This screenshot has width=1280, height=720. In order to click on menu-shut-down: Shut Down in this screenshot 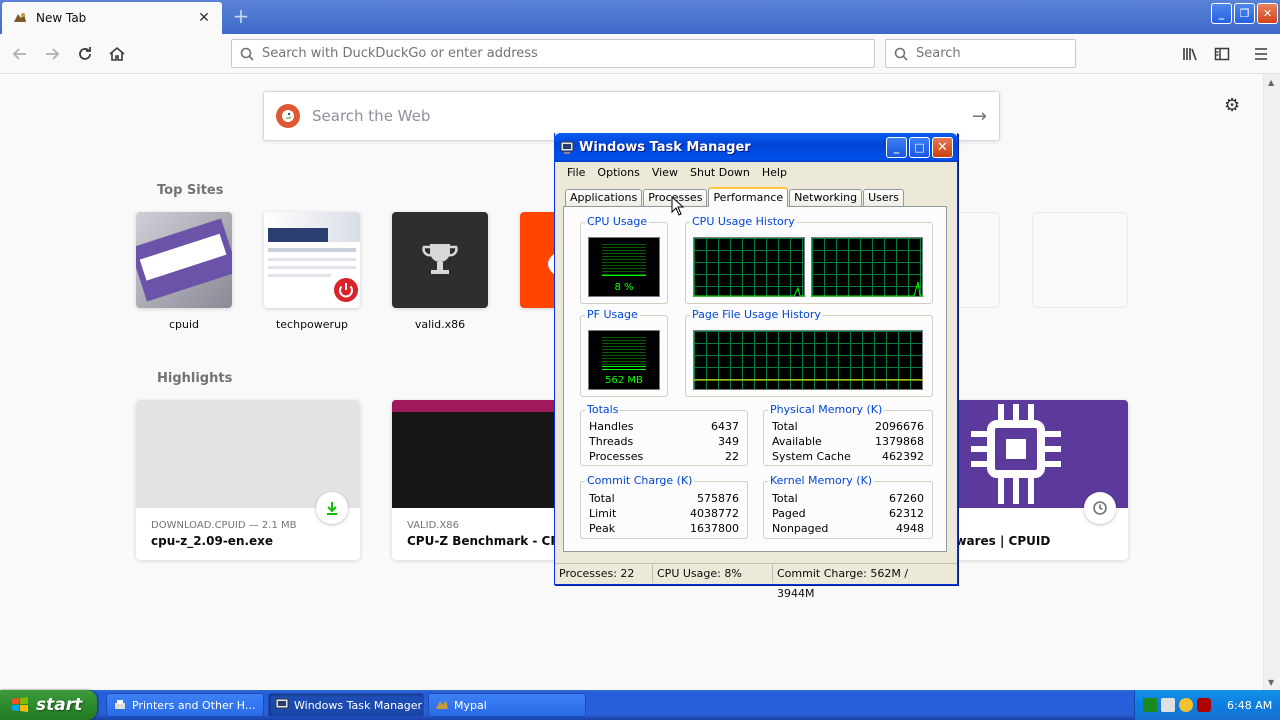, I will do `click(720, 172)`.